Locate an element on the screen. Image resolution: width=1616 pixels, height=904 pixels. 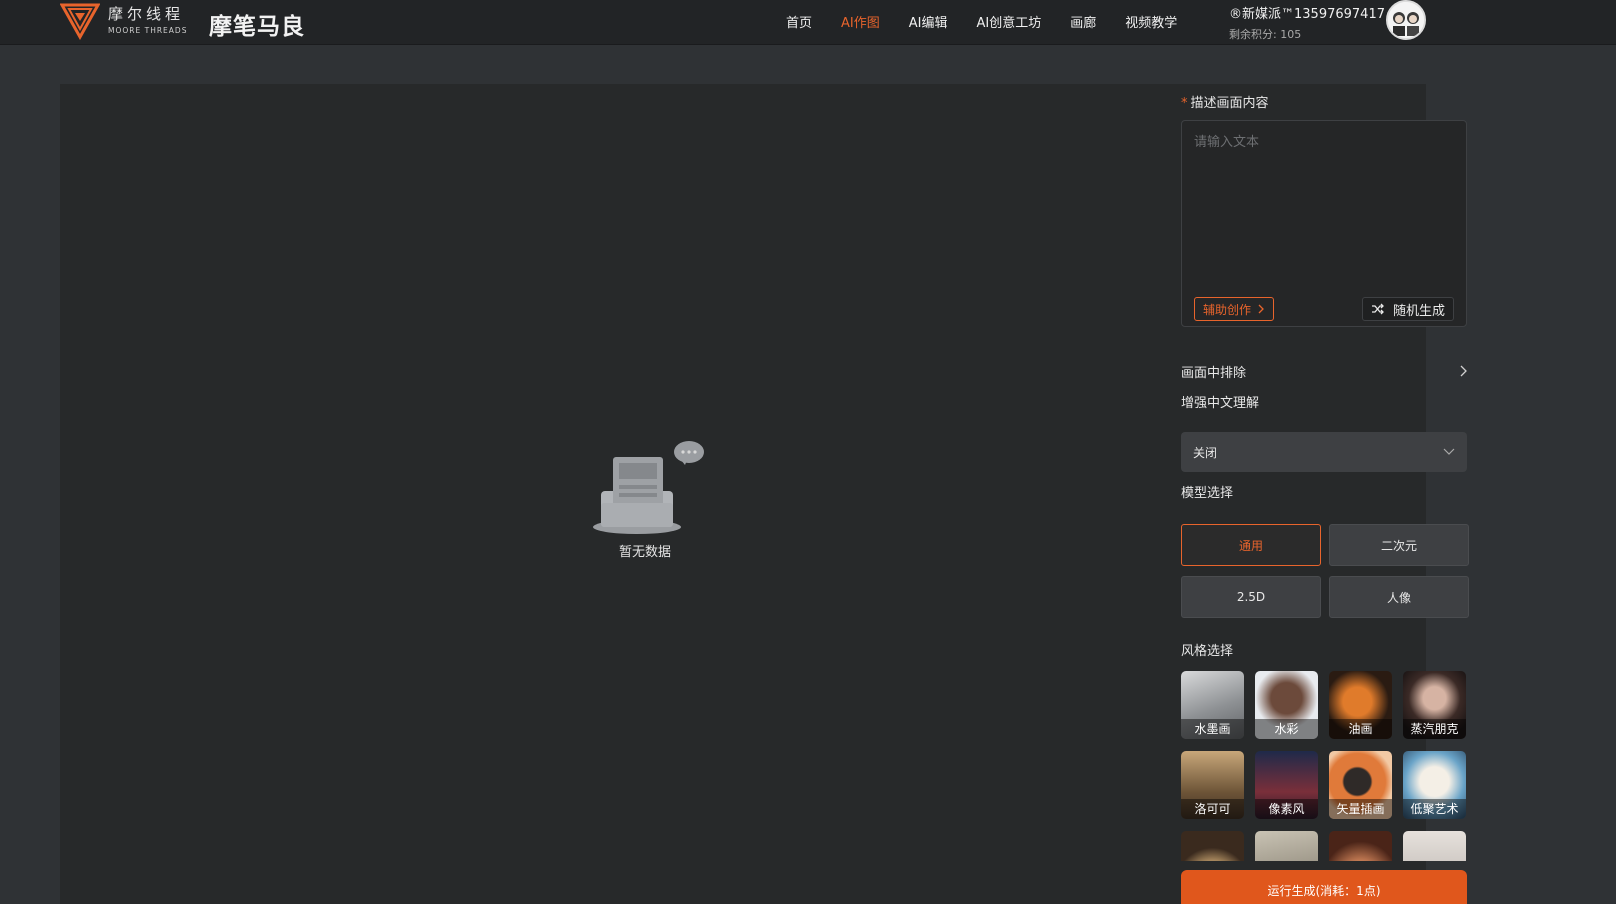
exclude-row: 画面中排除 is located at coordinates (1324, 371).